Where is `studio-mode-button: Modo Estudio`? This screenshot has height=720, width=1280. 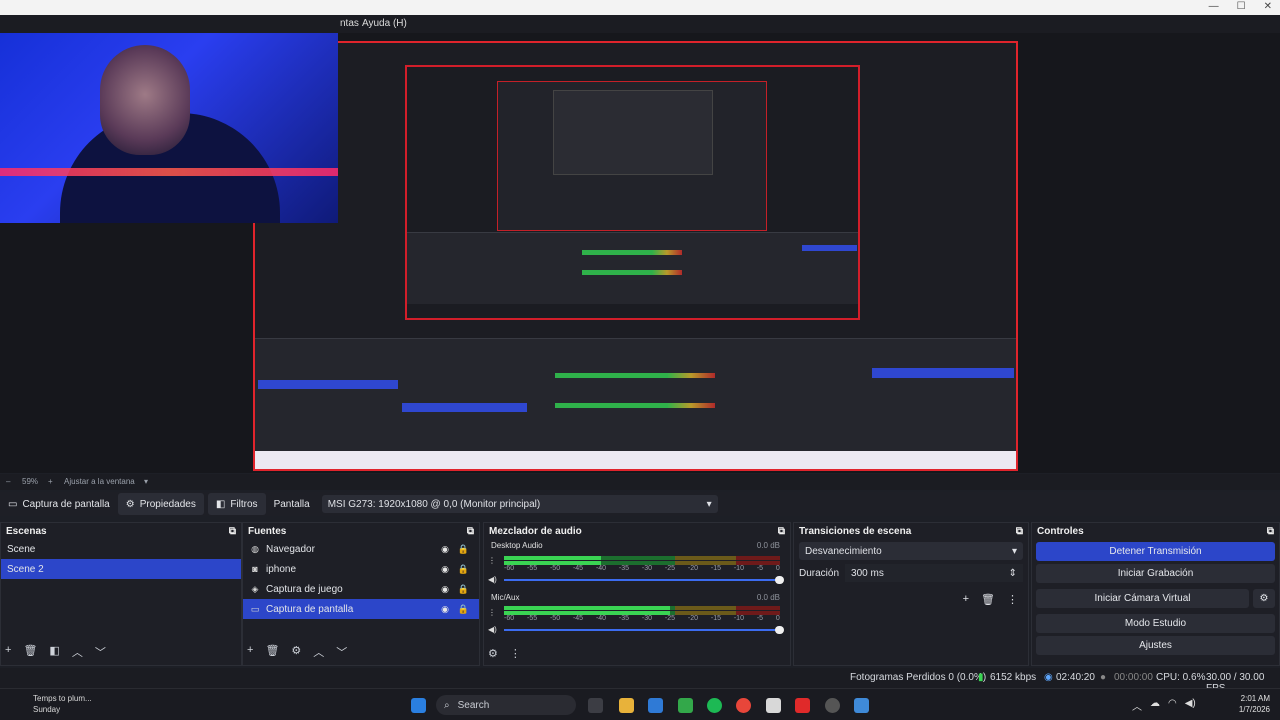
studio-mode-button: Modo Estudio is located at coordinates (1155, 623).